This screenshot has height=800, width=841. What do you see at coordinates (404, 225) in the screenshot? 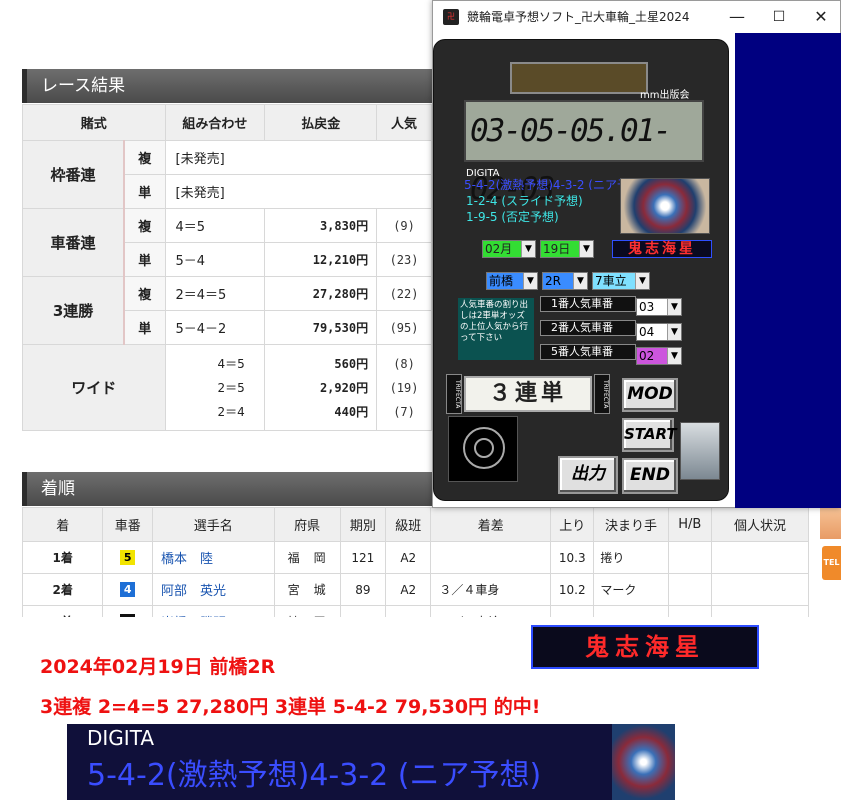
I see `popularity: (9)` at bounding box center [404, 225].